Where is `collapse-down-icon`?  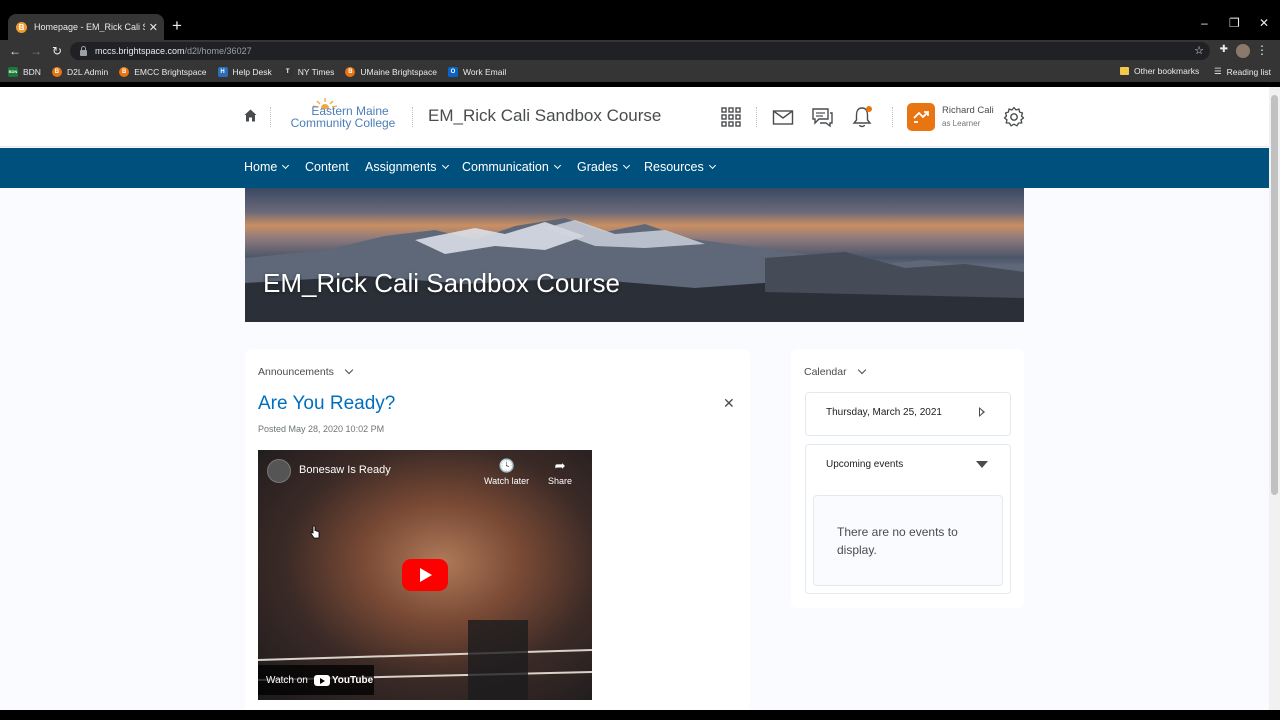 collapse-down-icon is located at coordinates (982, 464).